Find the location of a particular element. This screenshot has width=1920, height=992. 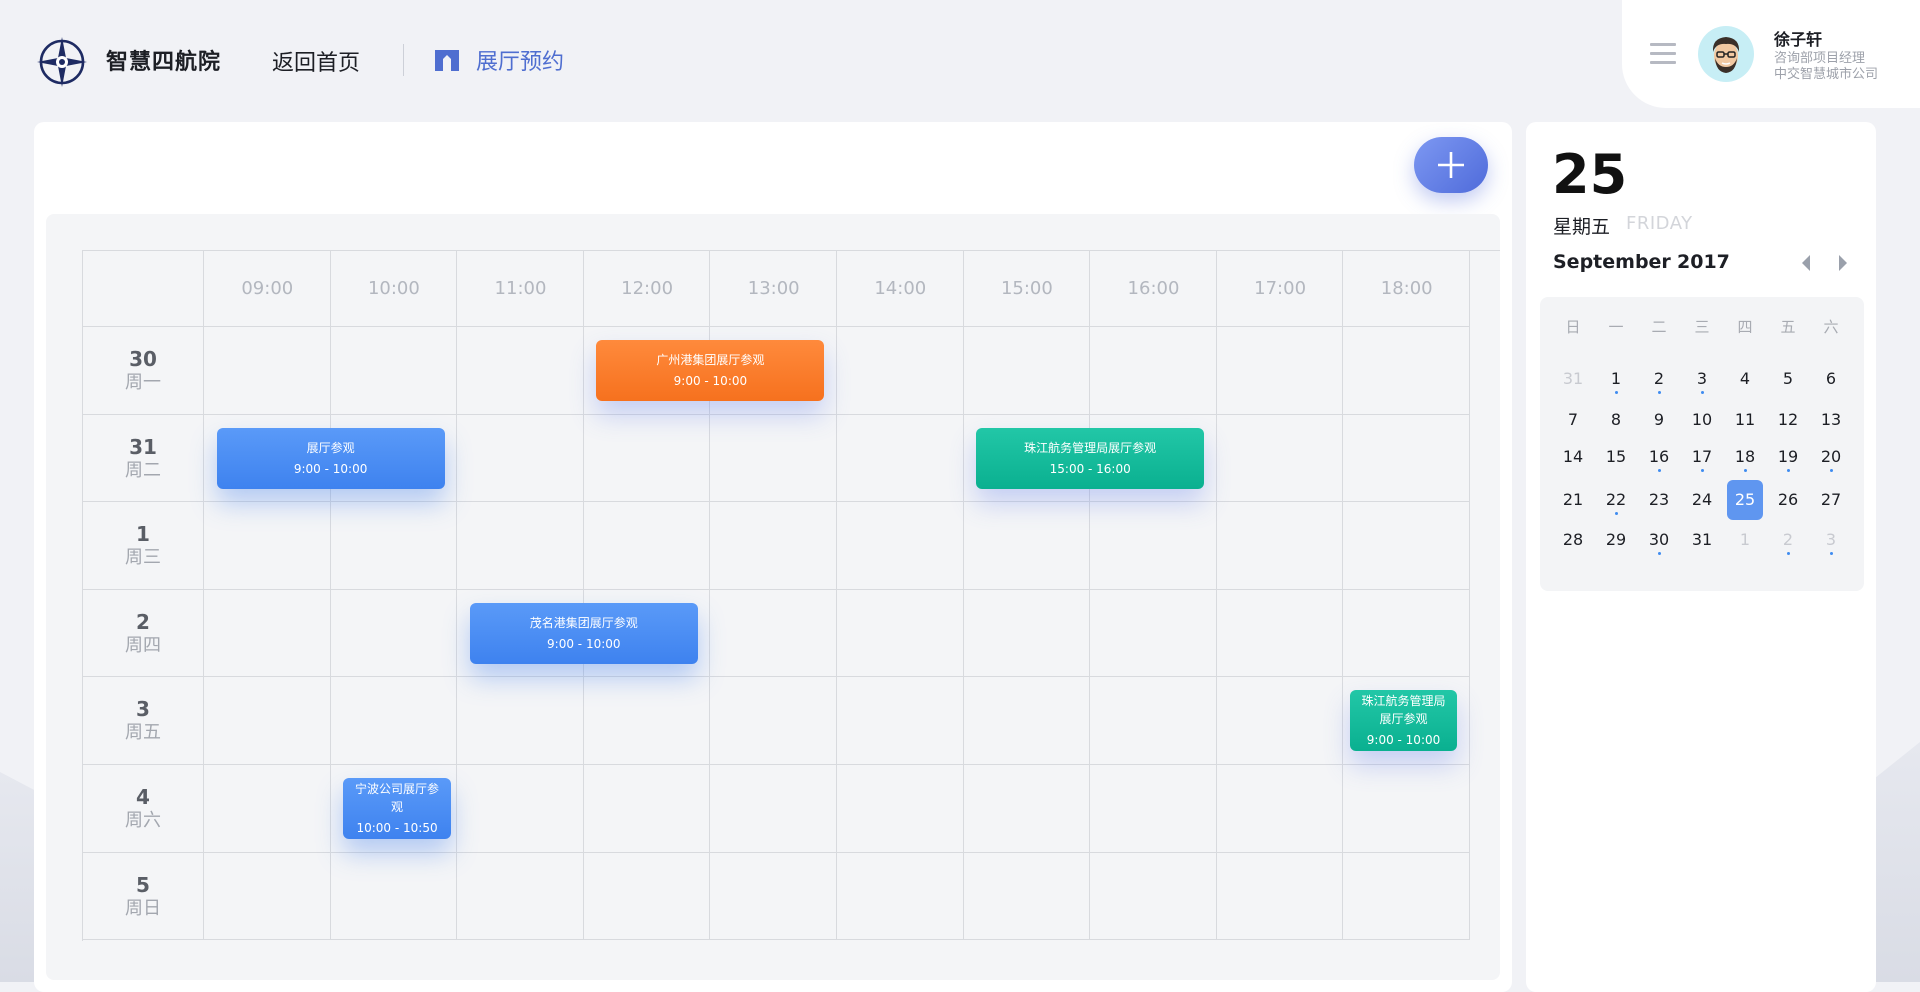

day-weekday: 周五 is located at coordinates (143, 733).